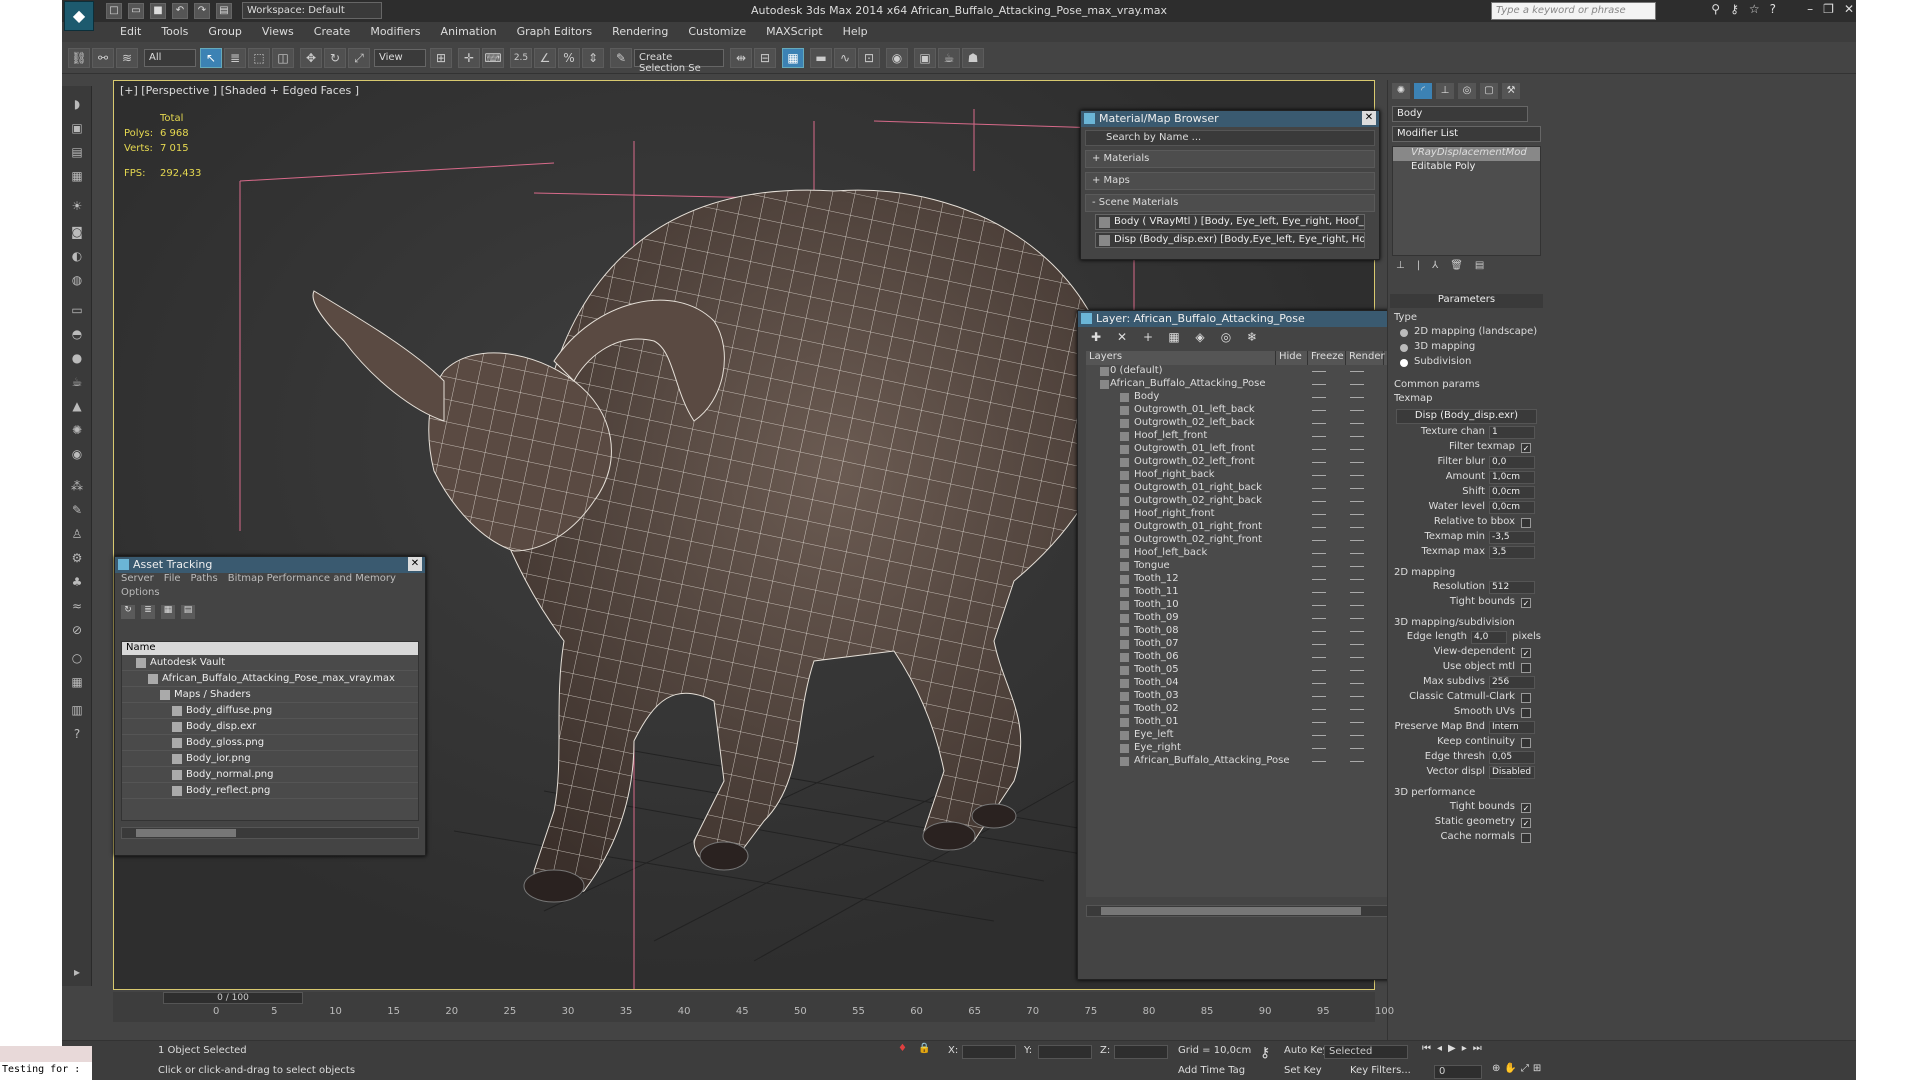 This screenshot has width=1920, height=1080. What do you see at coordinates (1400, 267) in the screenshot?
I see `pin-stack-icon: ⊥` at bounding box center [1400, 267].